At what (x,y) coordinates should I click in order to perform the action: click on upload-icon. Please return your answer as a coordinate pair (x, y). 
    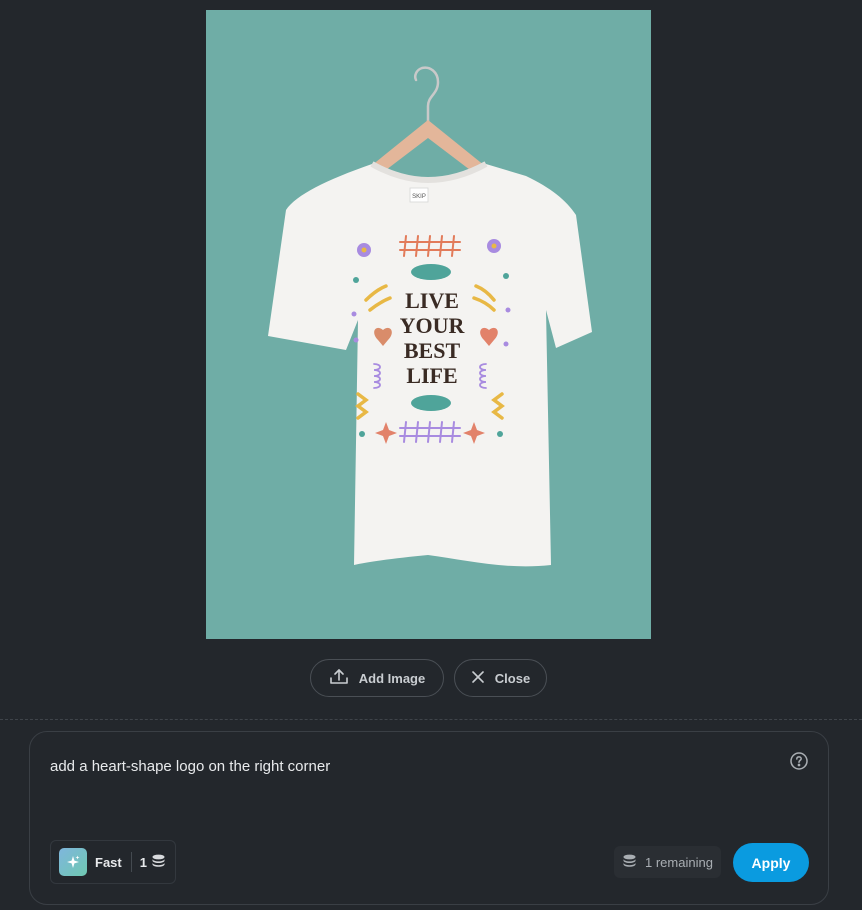
    Looking at the image, I should click on (339, 678).